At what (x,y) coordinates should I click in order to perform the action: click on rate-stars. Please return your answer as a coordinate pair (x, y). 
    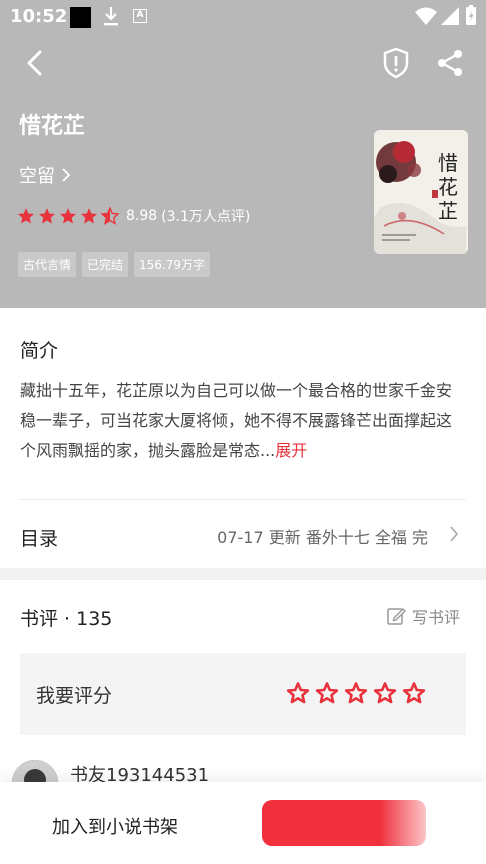
    Looking at the image, I should click on (356, 693).